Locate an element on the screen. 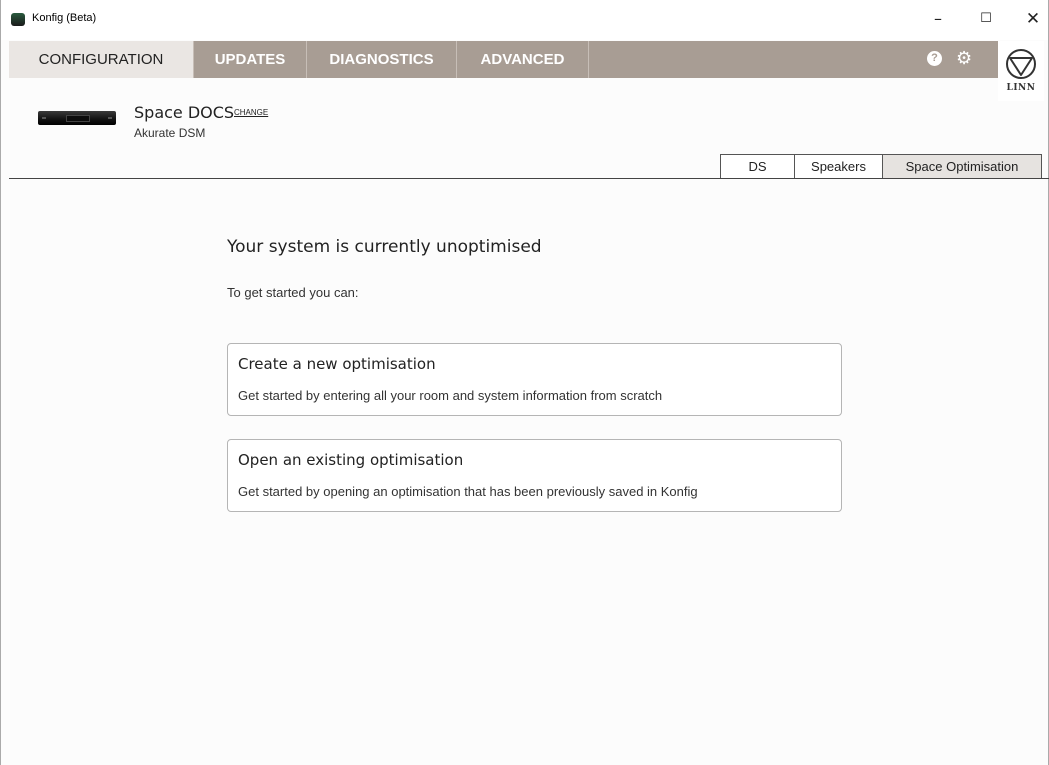  maximize-button: ☐ is located at coordinates (986, 19).